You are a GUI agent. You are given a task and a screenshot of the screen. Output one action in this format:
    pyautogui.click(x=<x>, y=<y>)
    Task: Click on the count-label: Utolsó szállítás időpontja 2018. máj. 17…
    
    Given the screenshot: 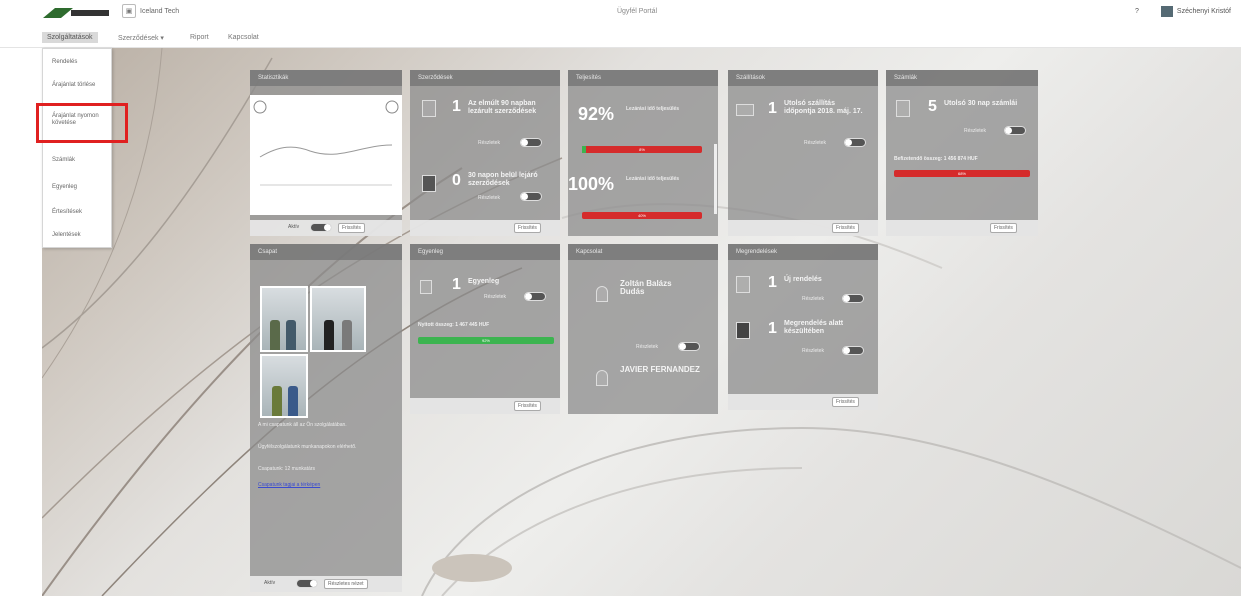 What is the action you would take?
    pyautogui.click(x=823, y=107)
    